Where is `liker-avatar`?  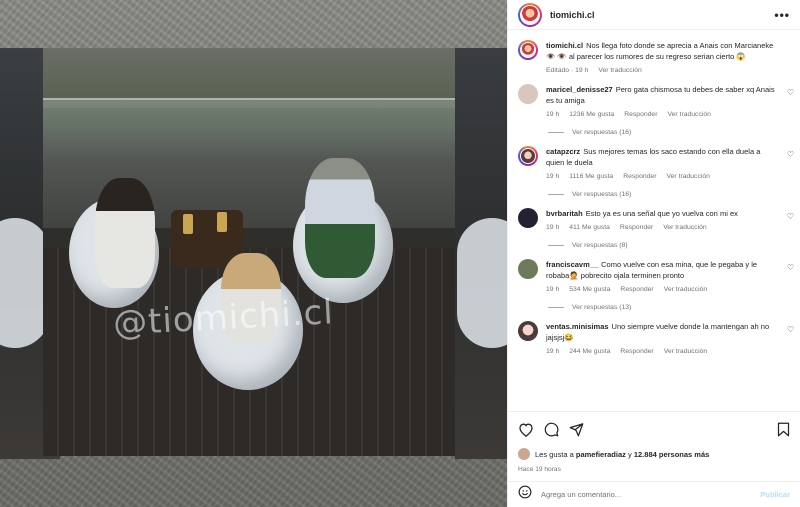 liker-avatar is located at coordinates (524, 454).